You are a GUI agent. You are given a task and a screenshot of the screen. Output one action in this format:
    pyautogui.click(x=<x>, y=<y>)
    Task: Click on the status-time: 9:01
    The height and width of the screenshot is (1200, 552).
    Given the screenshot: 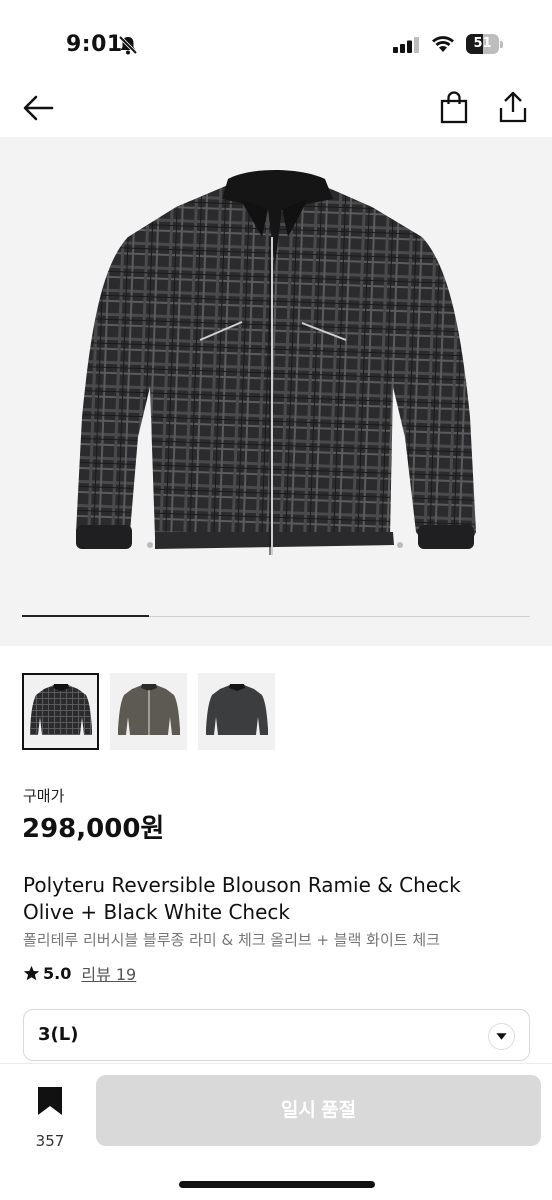 What is the action you would take?
    pyautogui.click(x=94, y=44)
    